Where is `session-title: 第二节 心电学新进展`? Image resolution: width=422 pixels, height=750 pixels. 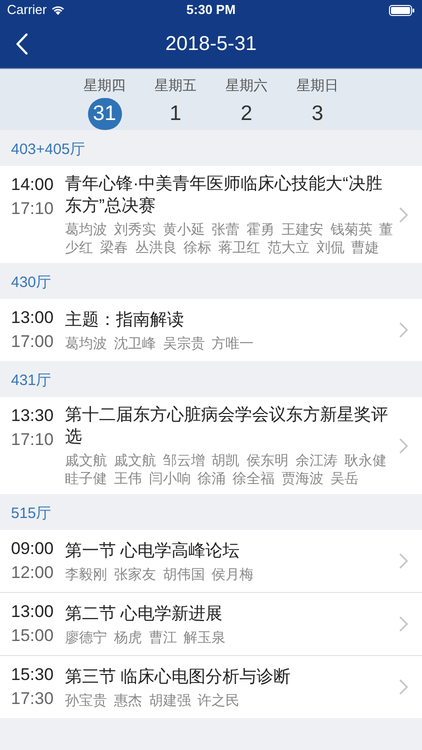 session-title: 第二节 心电学新进展 is located at coordinates (144, 613).